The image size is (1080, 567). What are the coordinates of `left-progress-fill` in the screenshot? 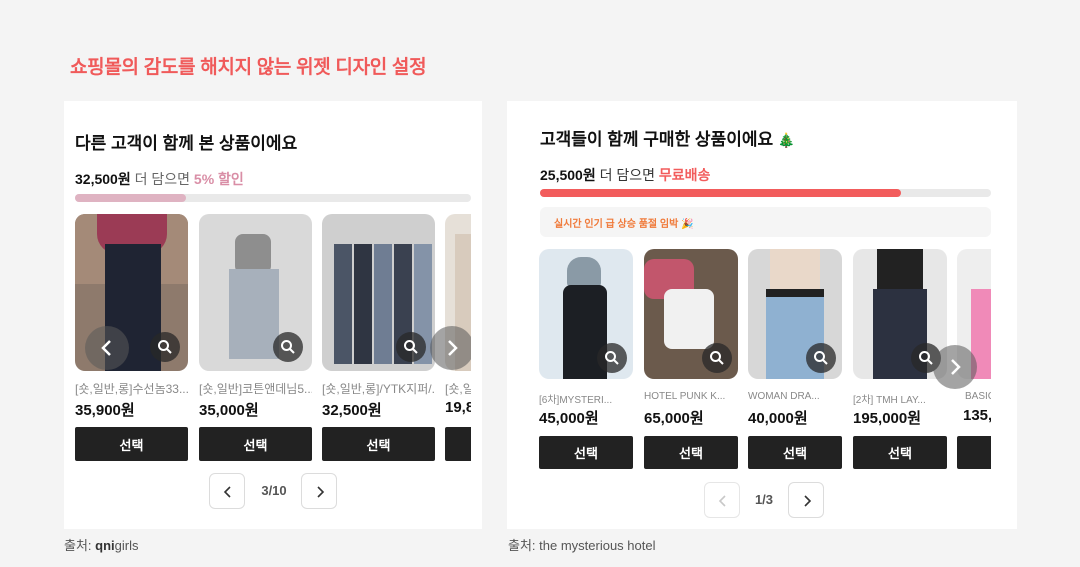 It's located at (130, 198).